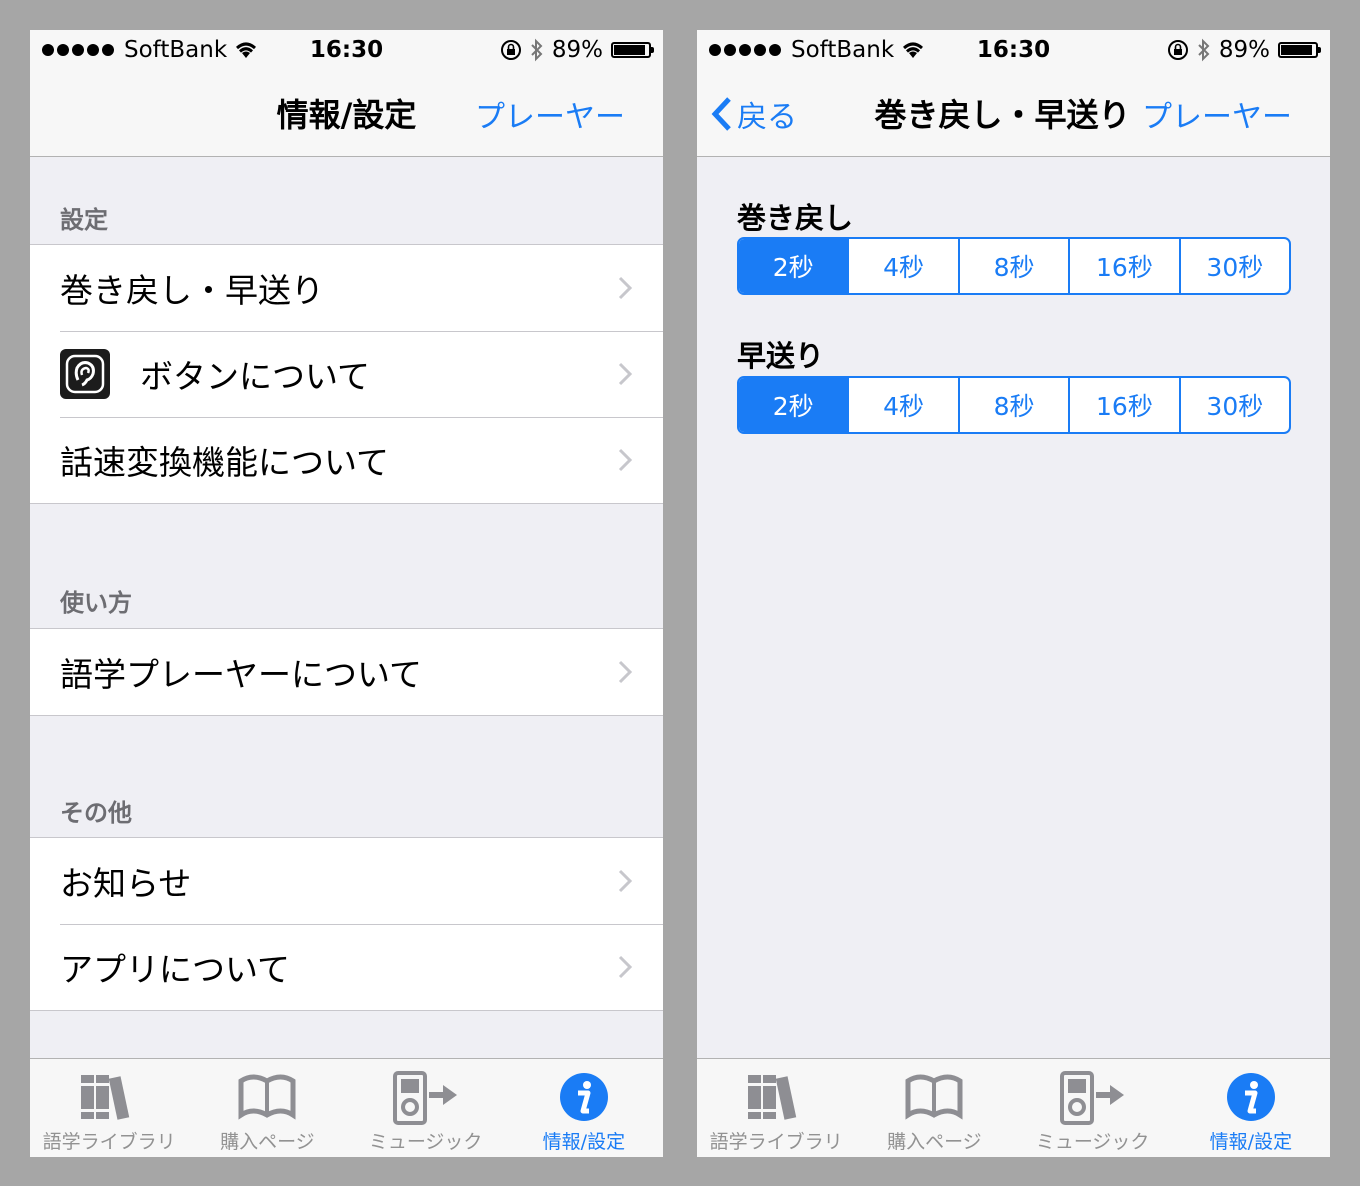 Image resolution: width=1360 pixels, height=1186 pixels. Describe the element at coordinates (1123, 266) in the screenshot. I see `rewind-option-16s: 16秒` at that location.